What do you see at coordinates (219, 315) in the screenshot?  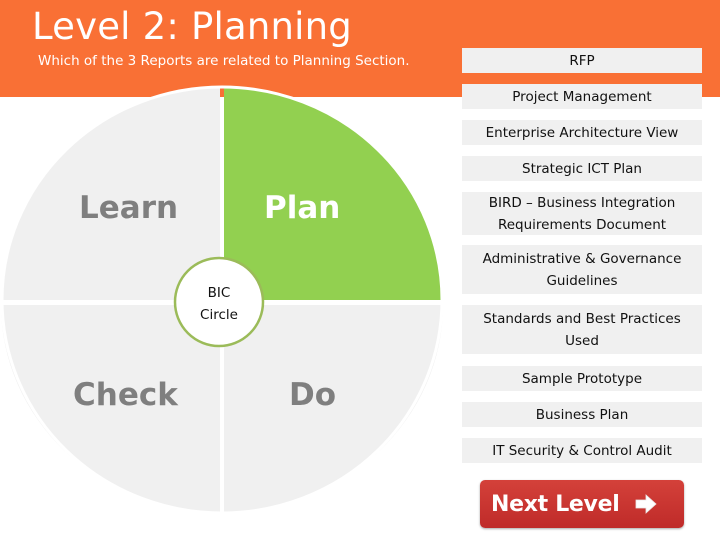 I see `bic-center-label-line2: Circle` at bounding box center [219, 315].